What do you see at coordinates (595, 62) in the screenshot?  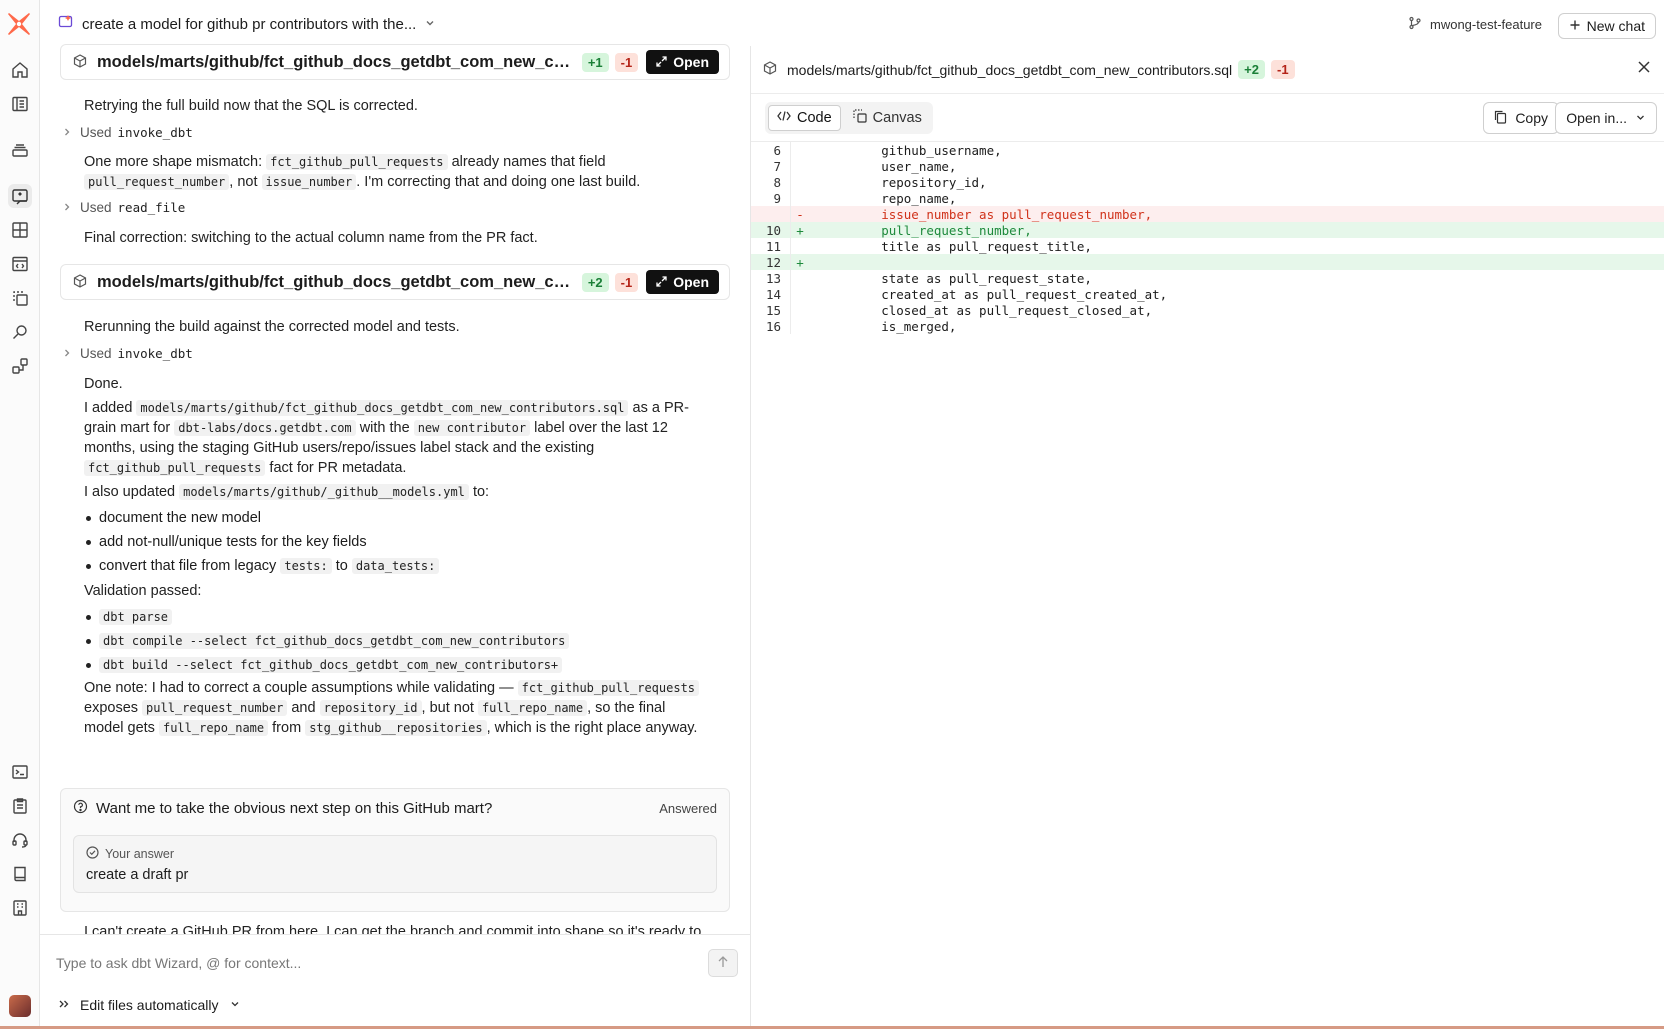 I see `additions-badge: +1` at bounding box center [595, 62].